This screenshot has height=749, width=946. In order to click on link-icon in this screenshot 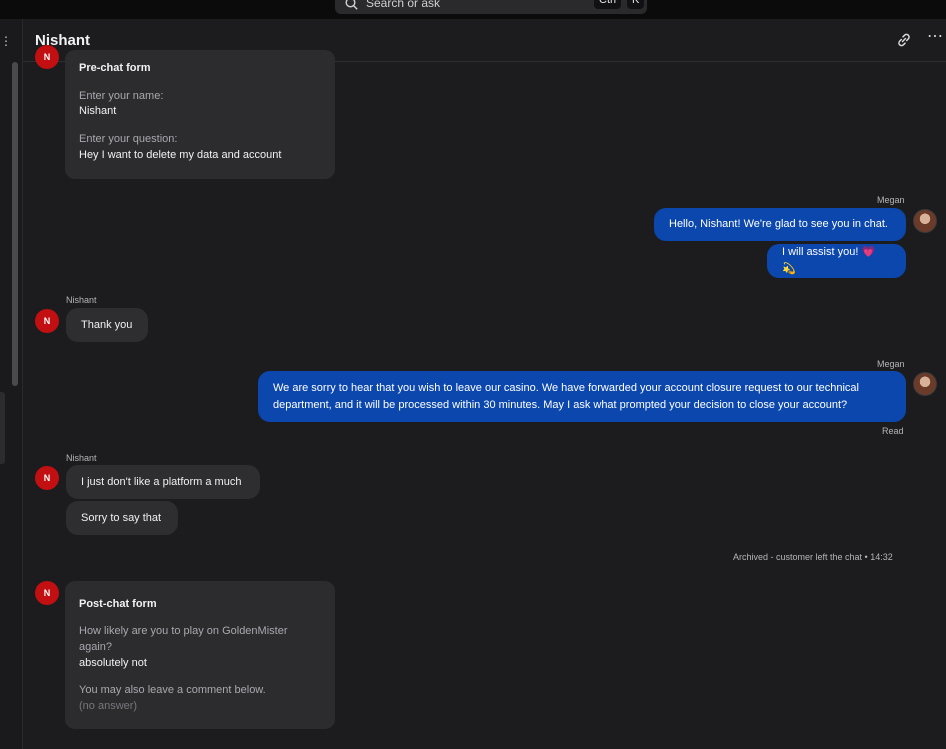, I will do `click(905, 41)`.